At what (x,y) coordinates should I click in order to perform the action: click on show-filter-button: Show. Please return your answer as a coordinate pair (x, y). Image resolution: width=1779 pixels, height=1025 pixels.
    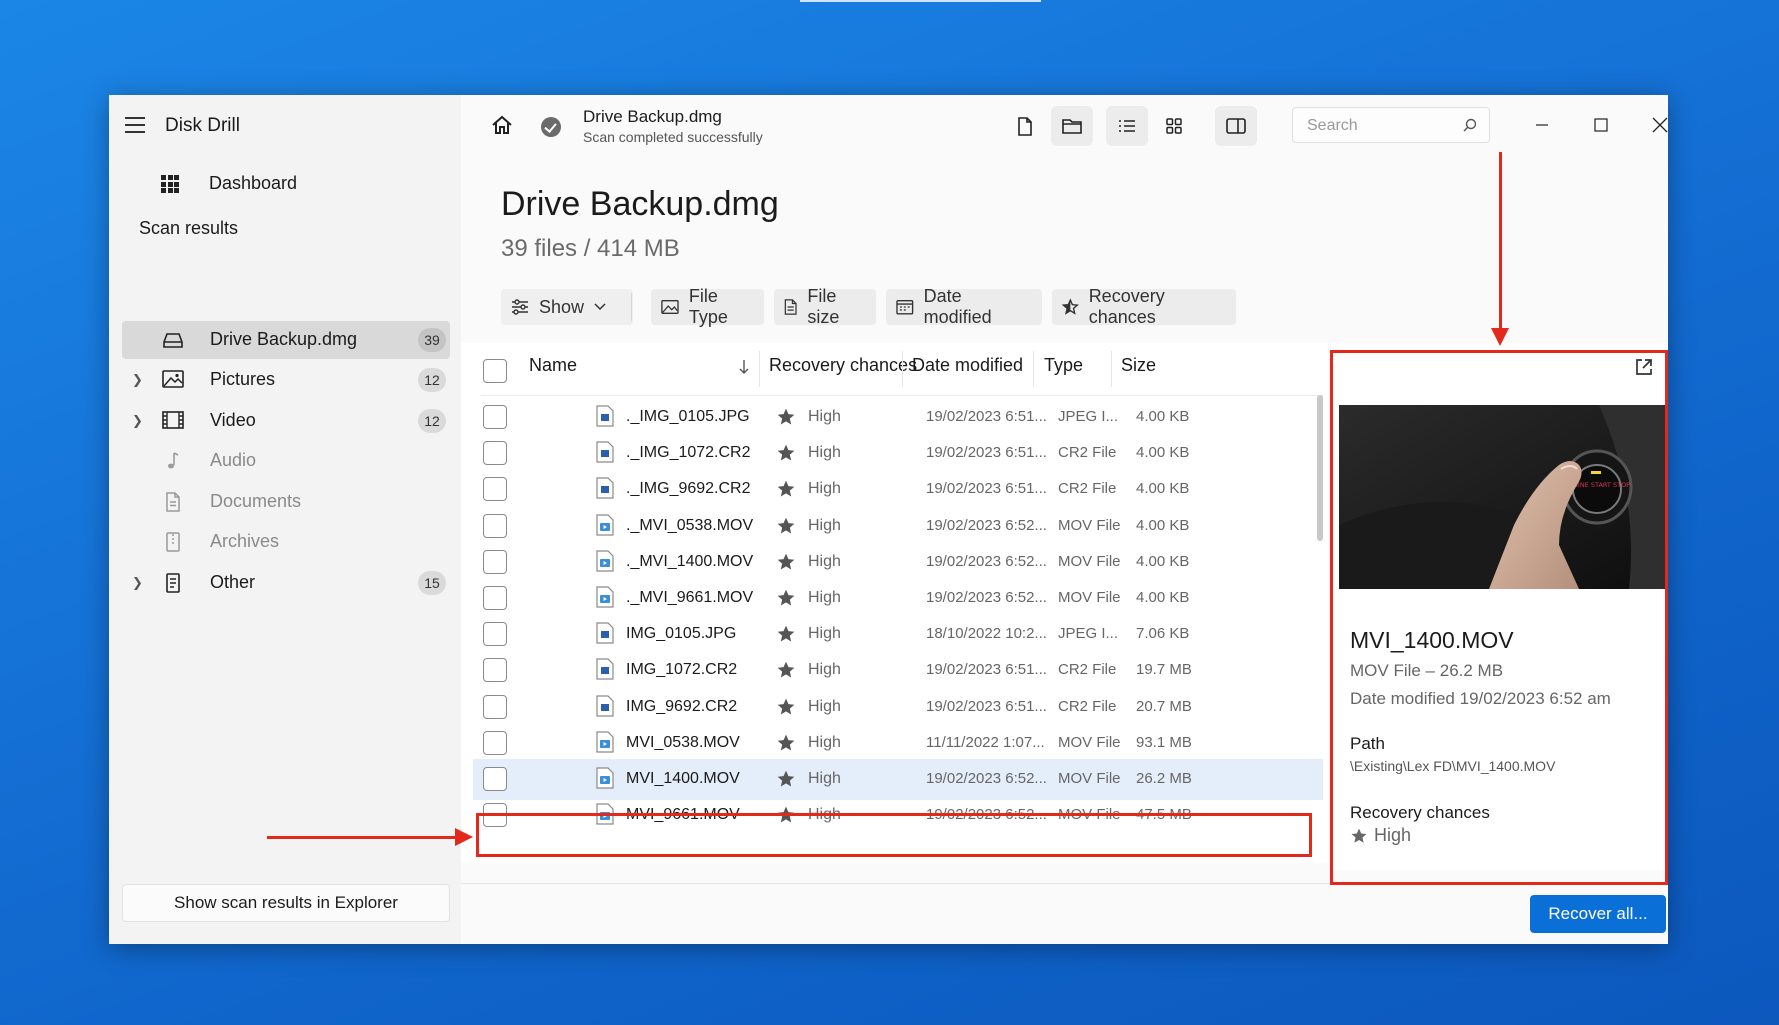
    Looking at the image, I should click on (567, 307).